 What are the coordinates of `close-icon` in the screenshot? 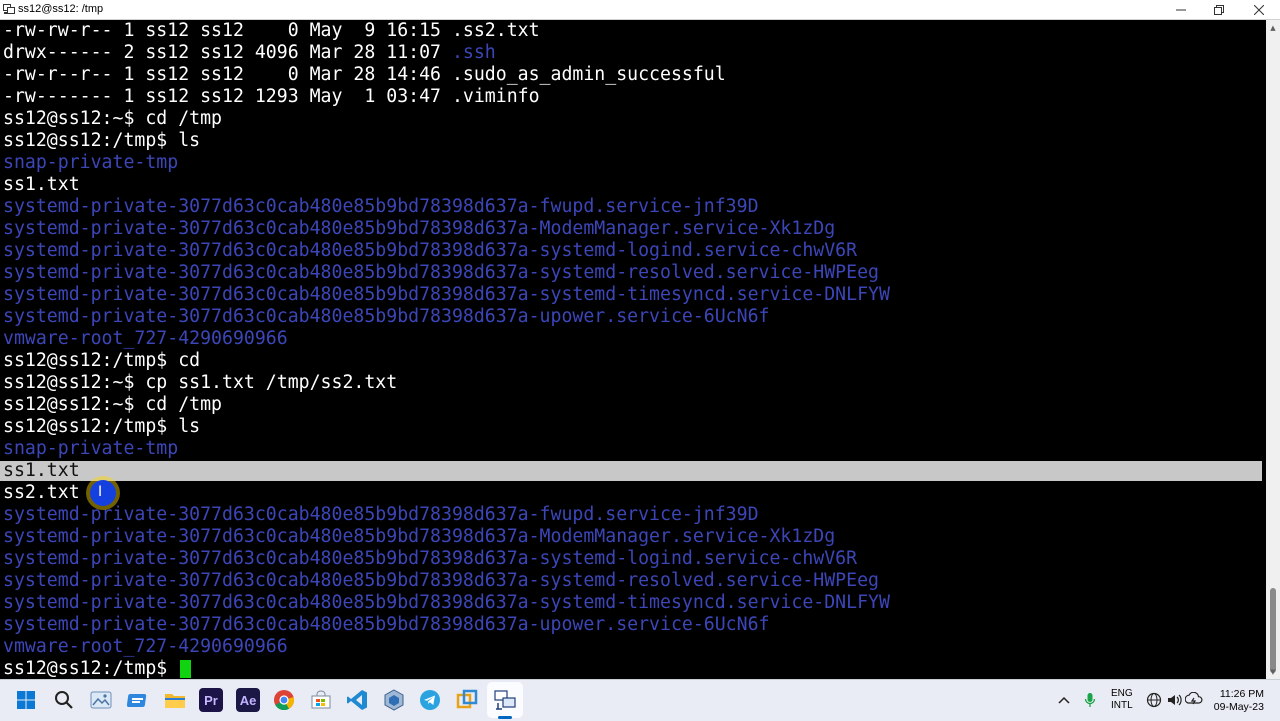 It's located at (1259, 9).